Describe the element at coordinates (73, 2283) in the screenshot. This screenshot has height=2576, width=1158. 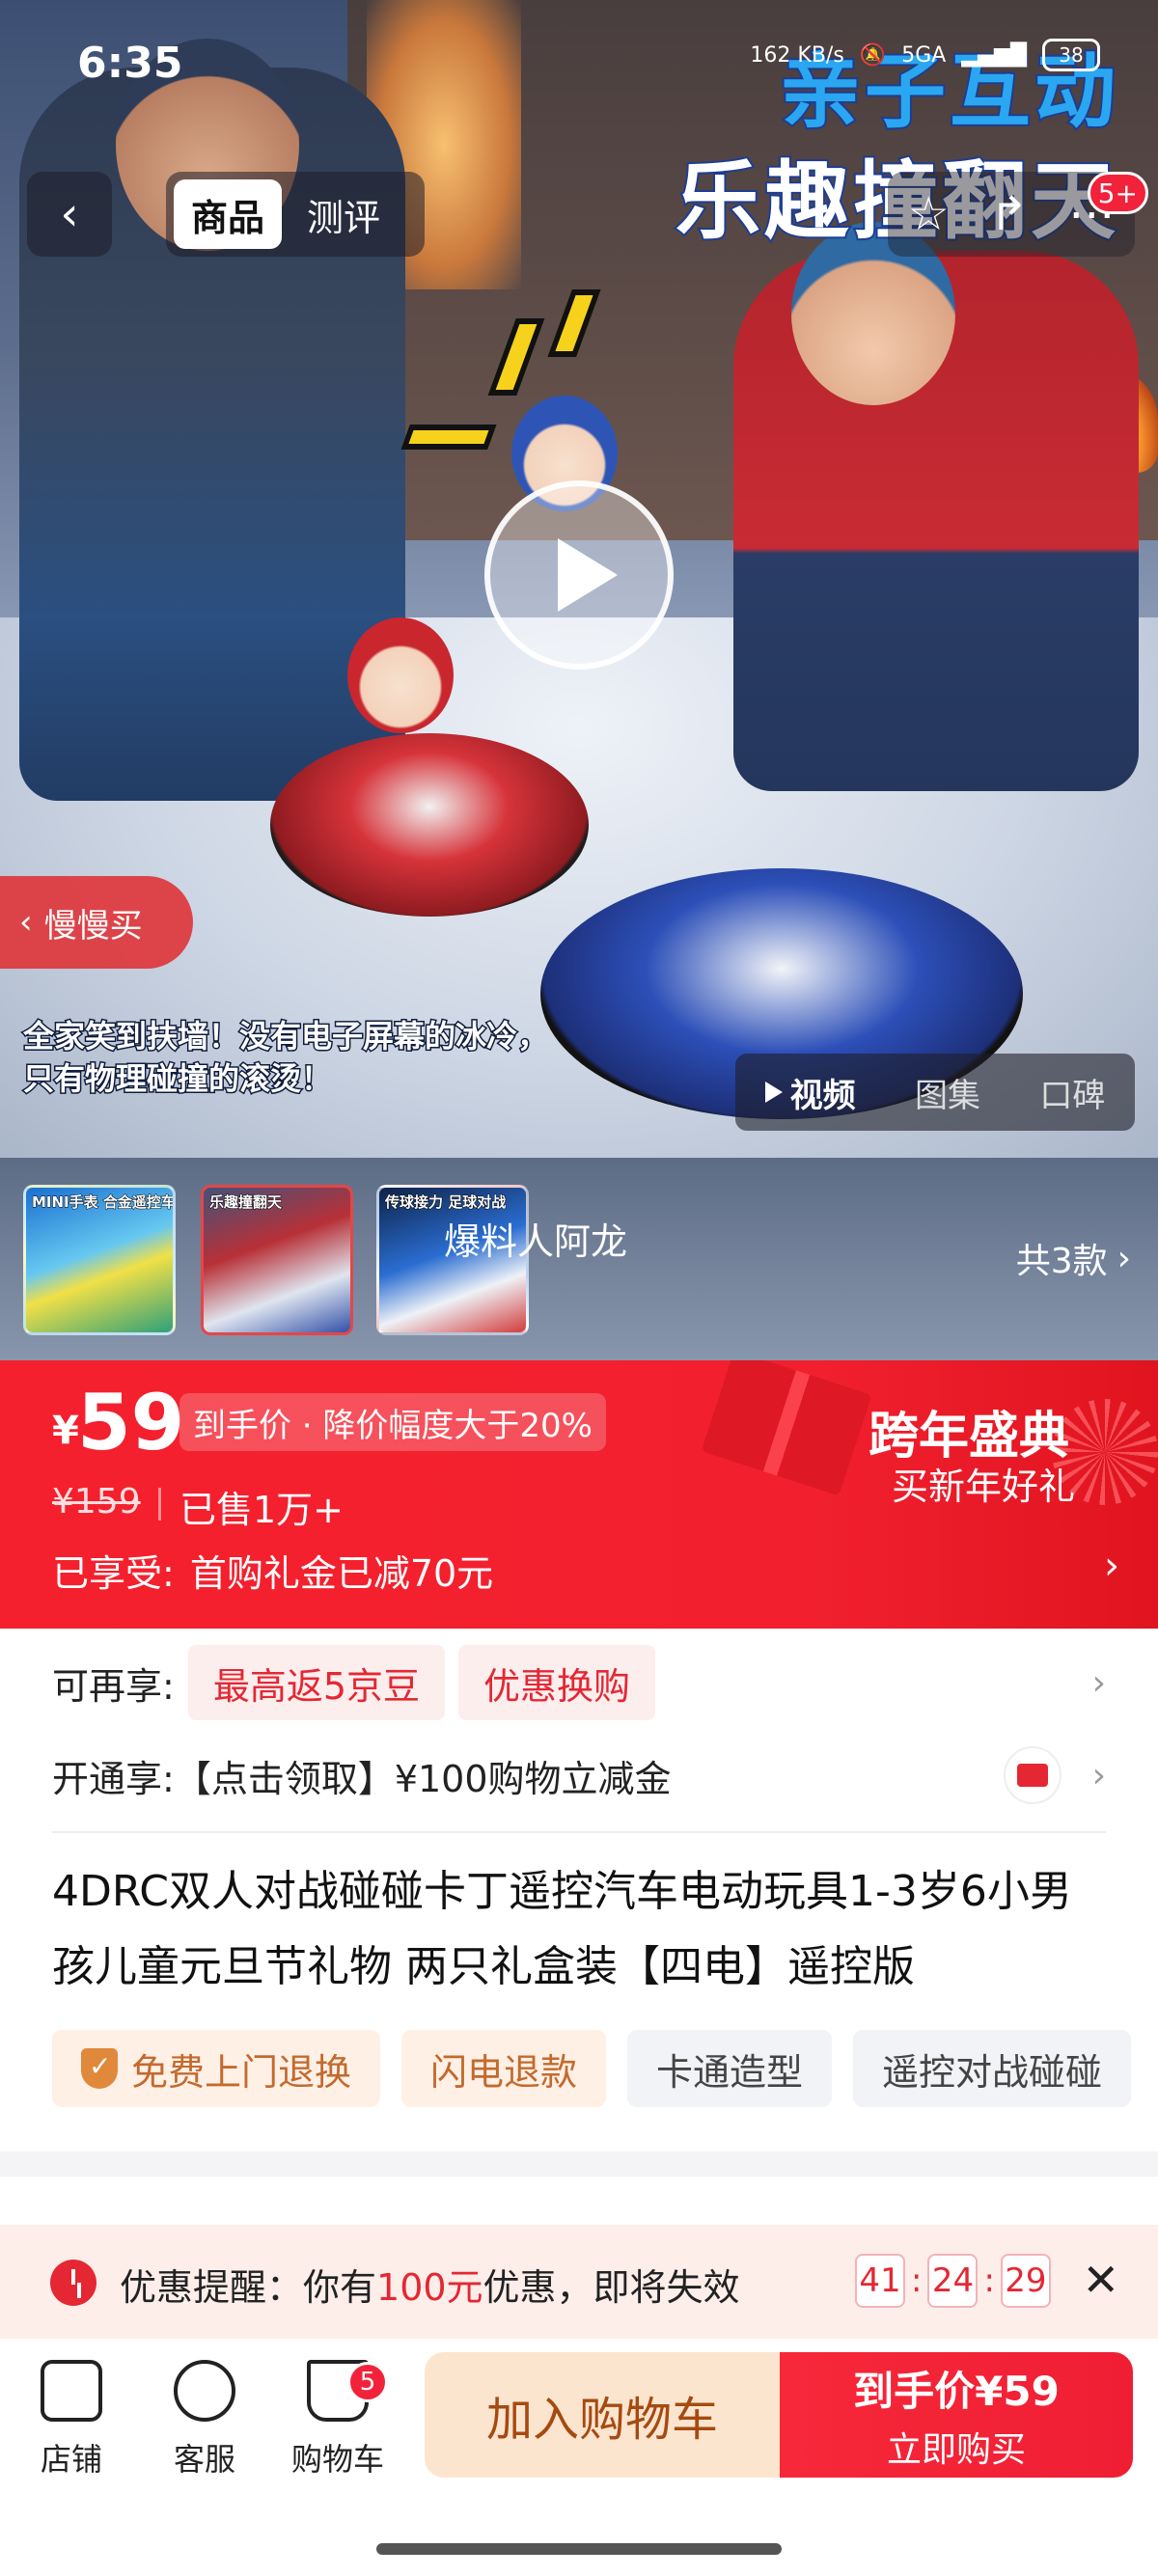
I see `clock-icon` at that location.